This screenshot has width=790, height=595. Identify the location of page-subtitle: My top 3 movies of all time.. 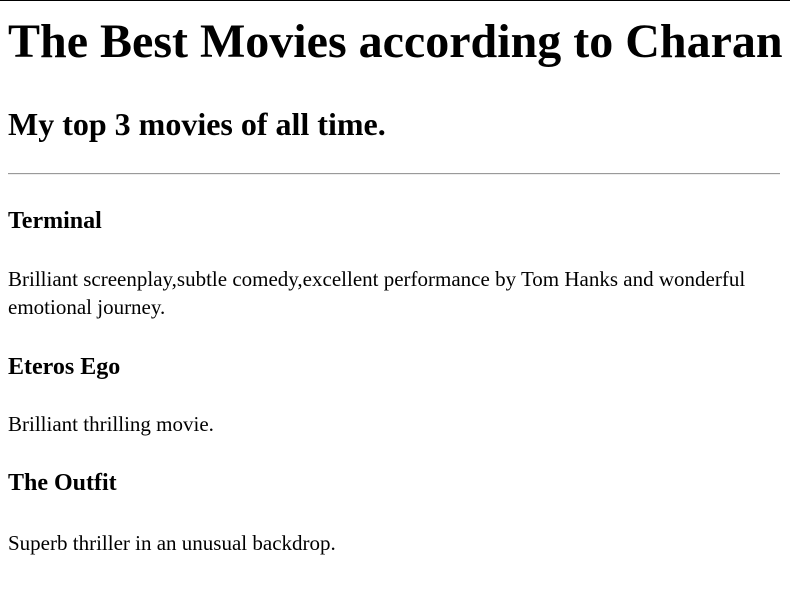
(197, 124).